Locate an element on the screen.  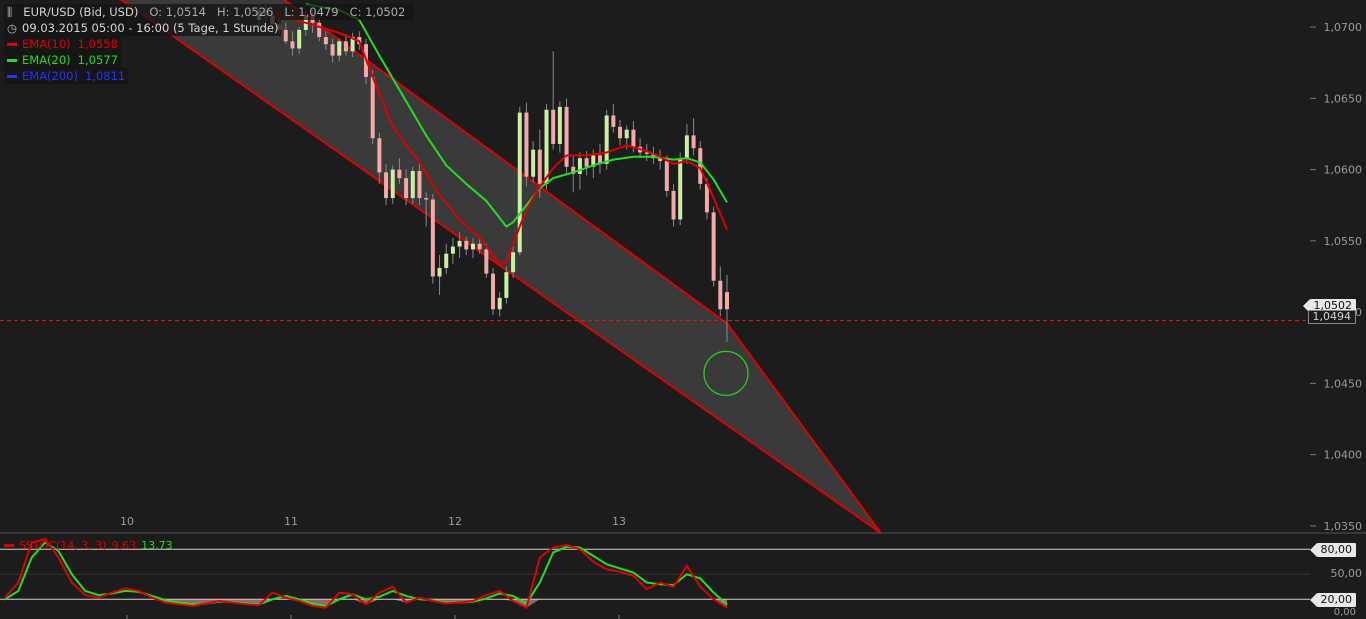
legend-ema10: EMA(10) 1,0558 is located at coordinates (62, 44).